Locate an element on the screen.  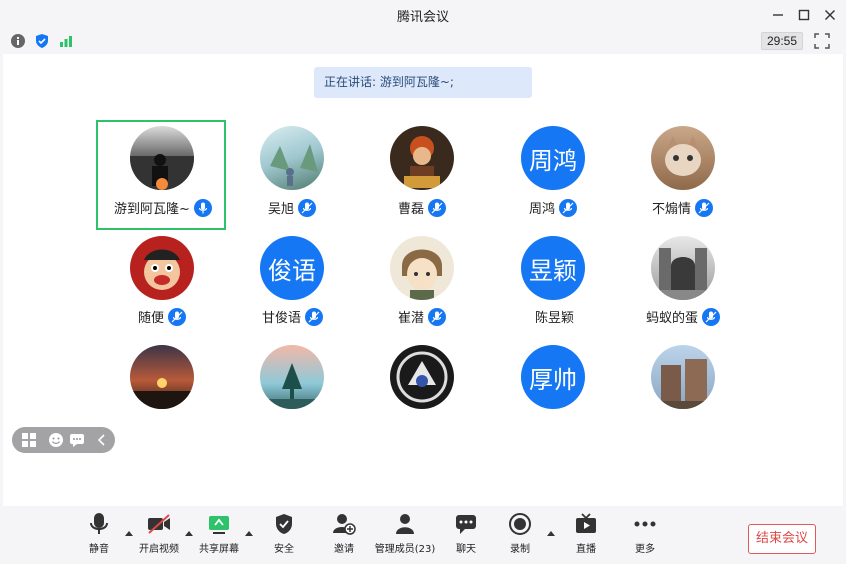
share-screen-icon is located at coordinates (219, 524).